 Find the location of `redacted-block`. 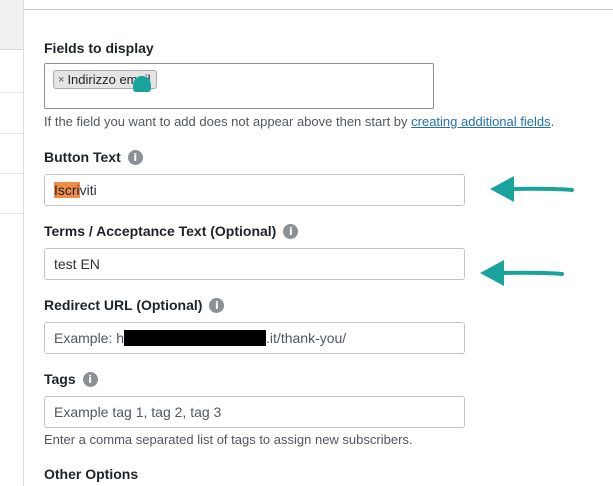

redacted-block is located at coordinates (195, 338).